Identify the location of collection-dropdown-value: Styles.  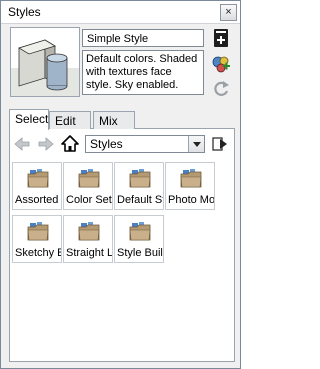
(106, 144).